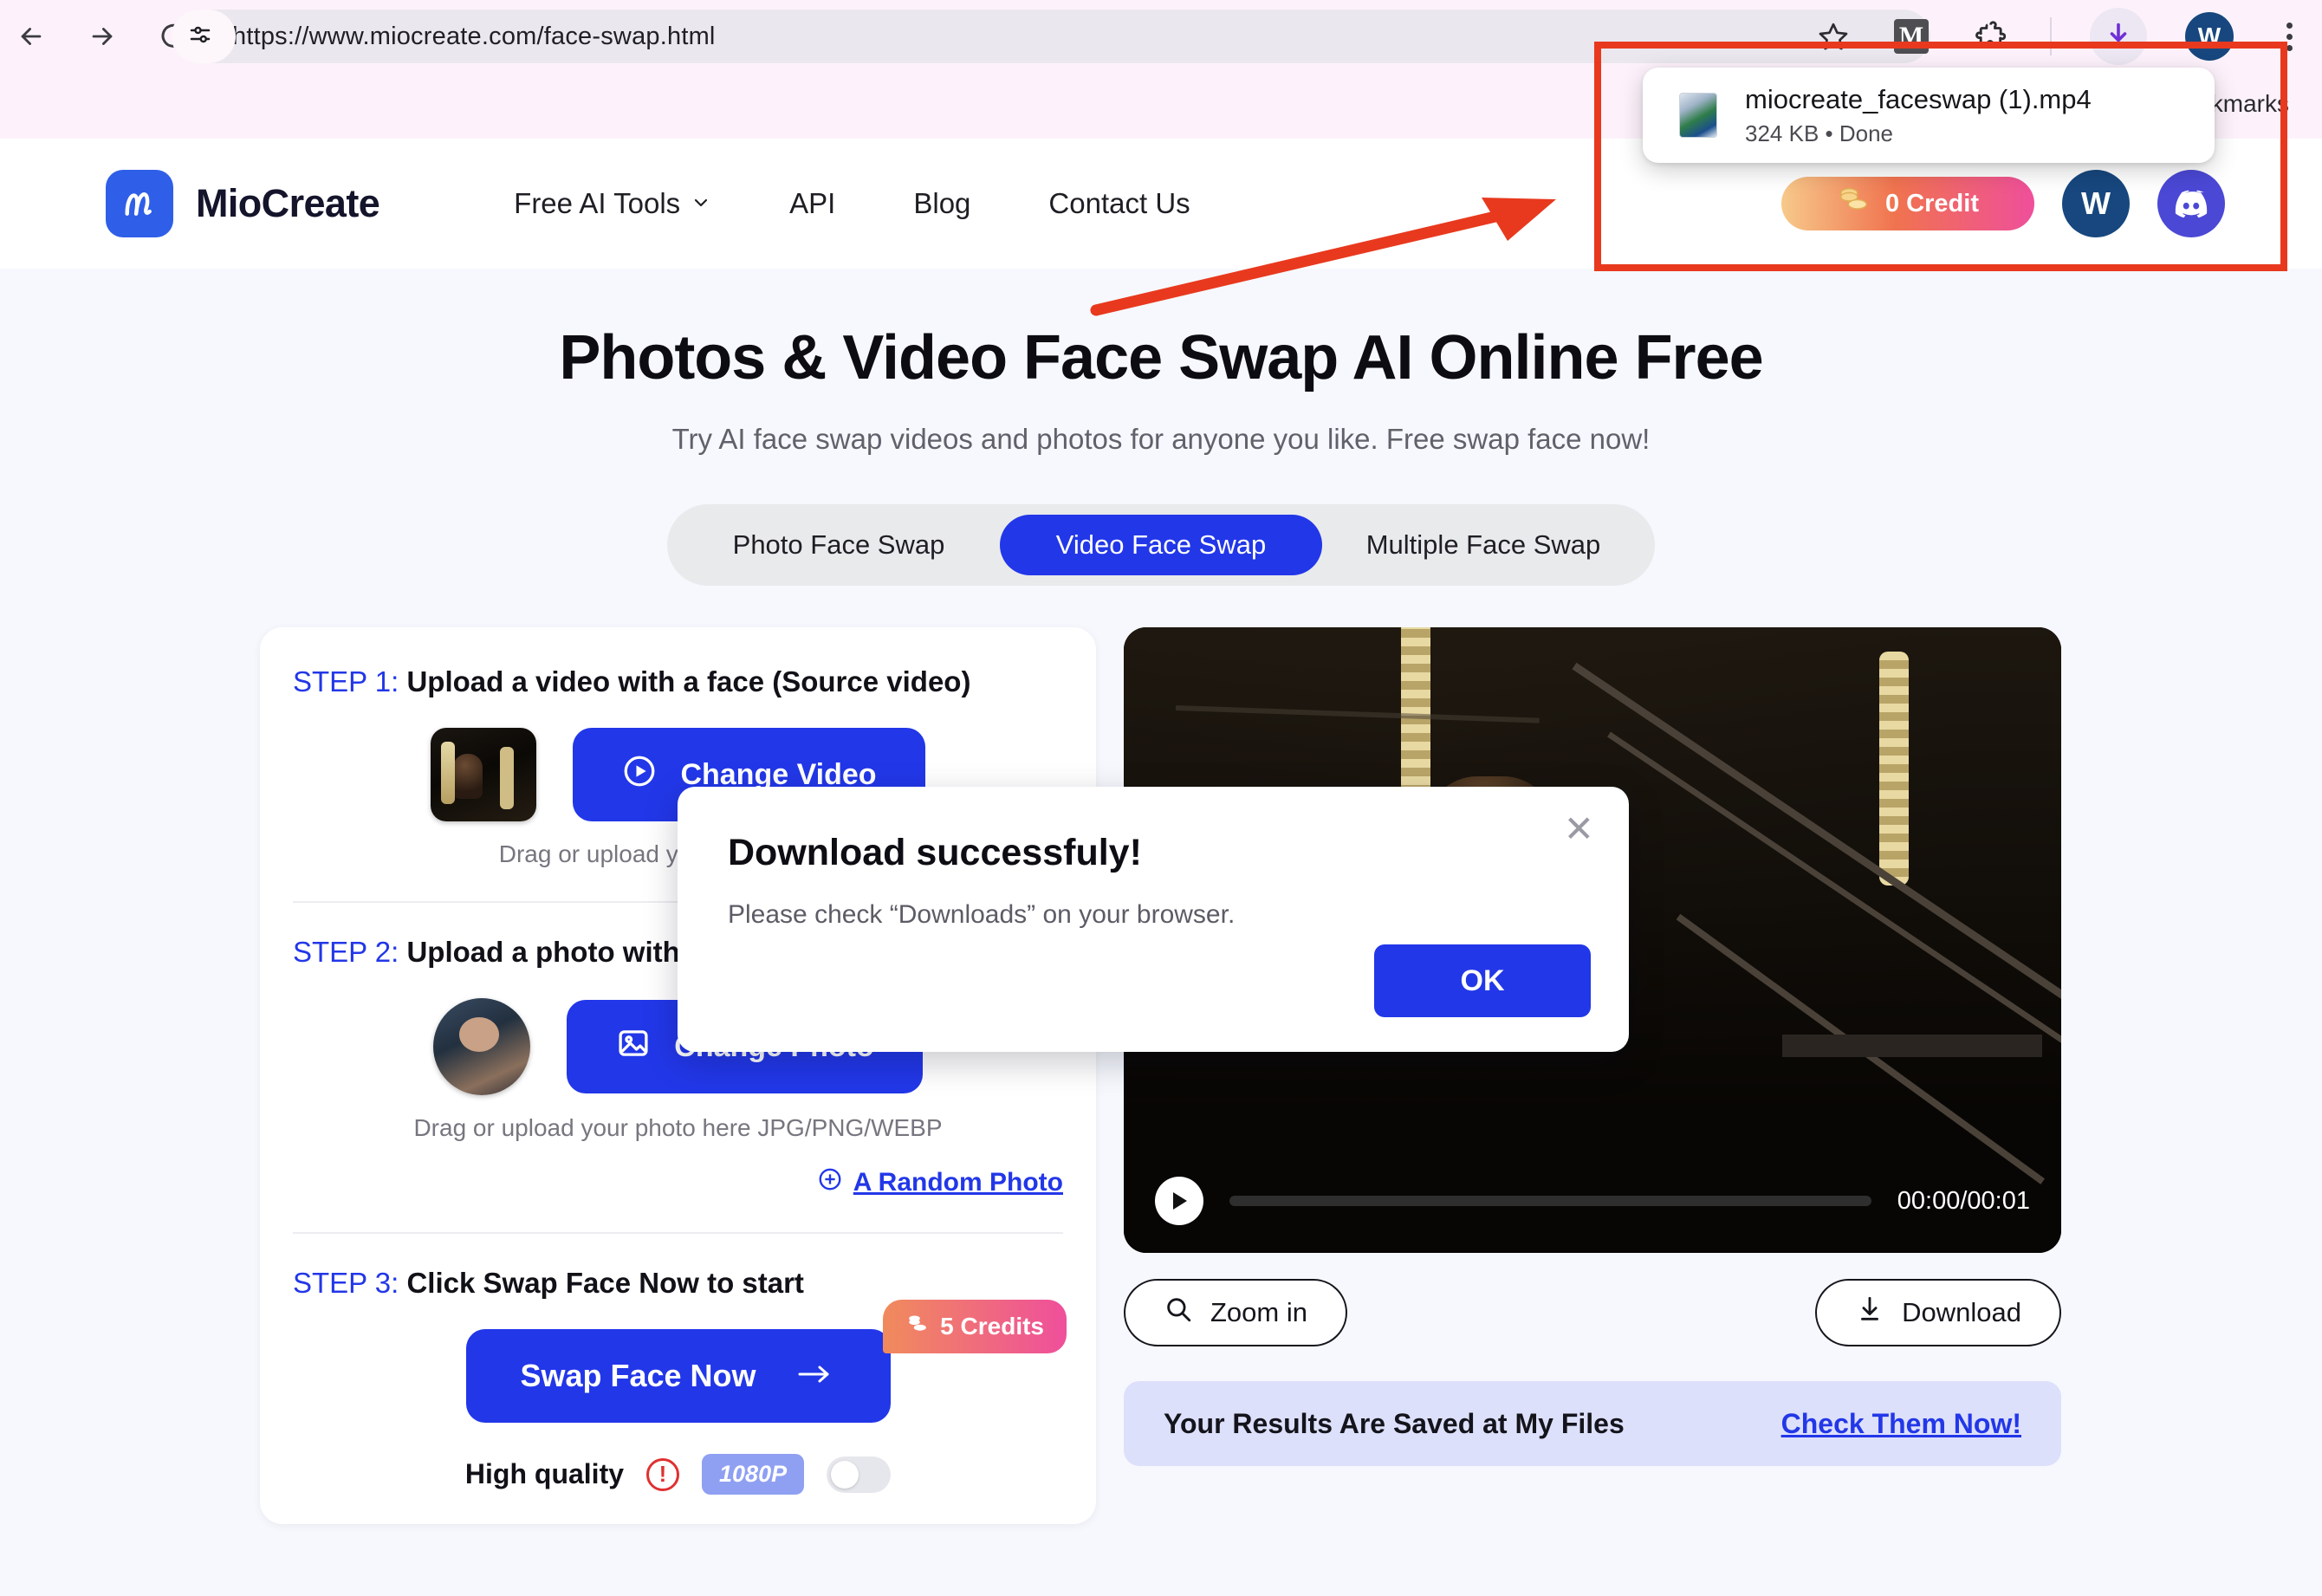 This screenshot has width=2322, height=1596. I want to click on download-file-meta: 324 KB • Done, so click(1819, 133).